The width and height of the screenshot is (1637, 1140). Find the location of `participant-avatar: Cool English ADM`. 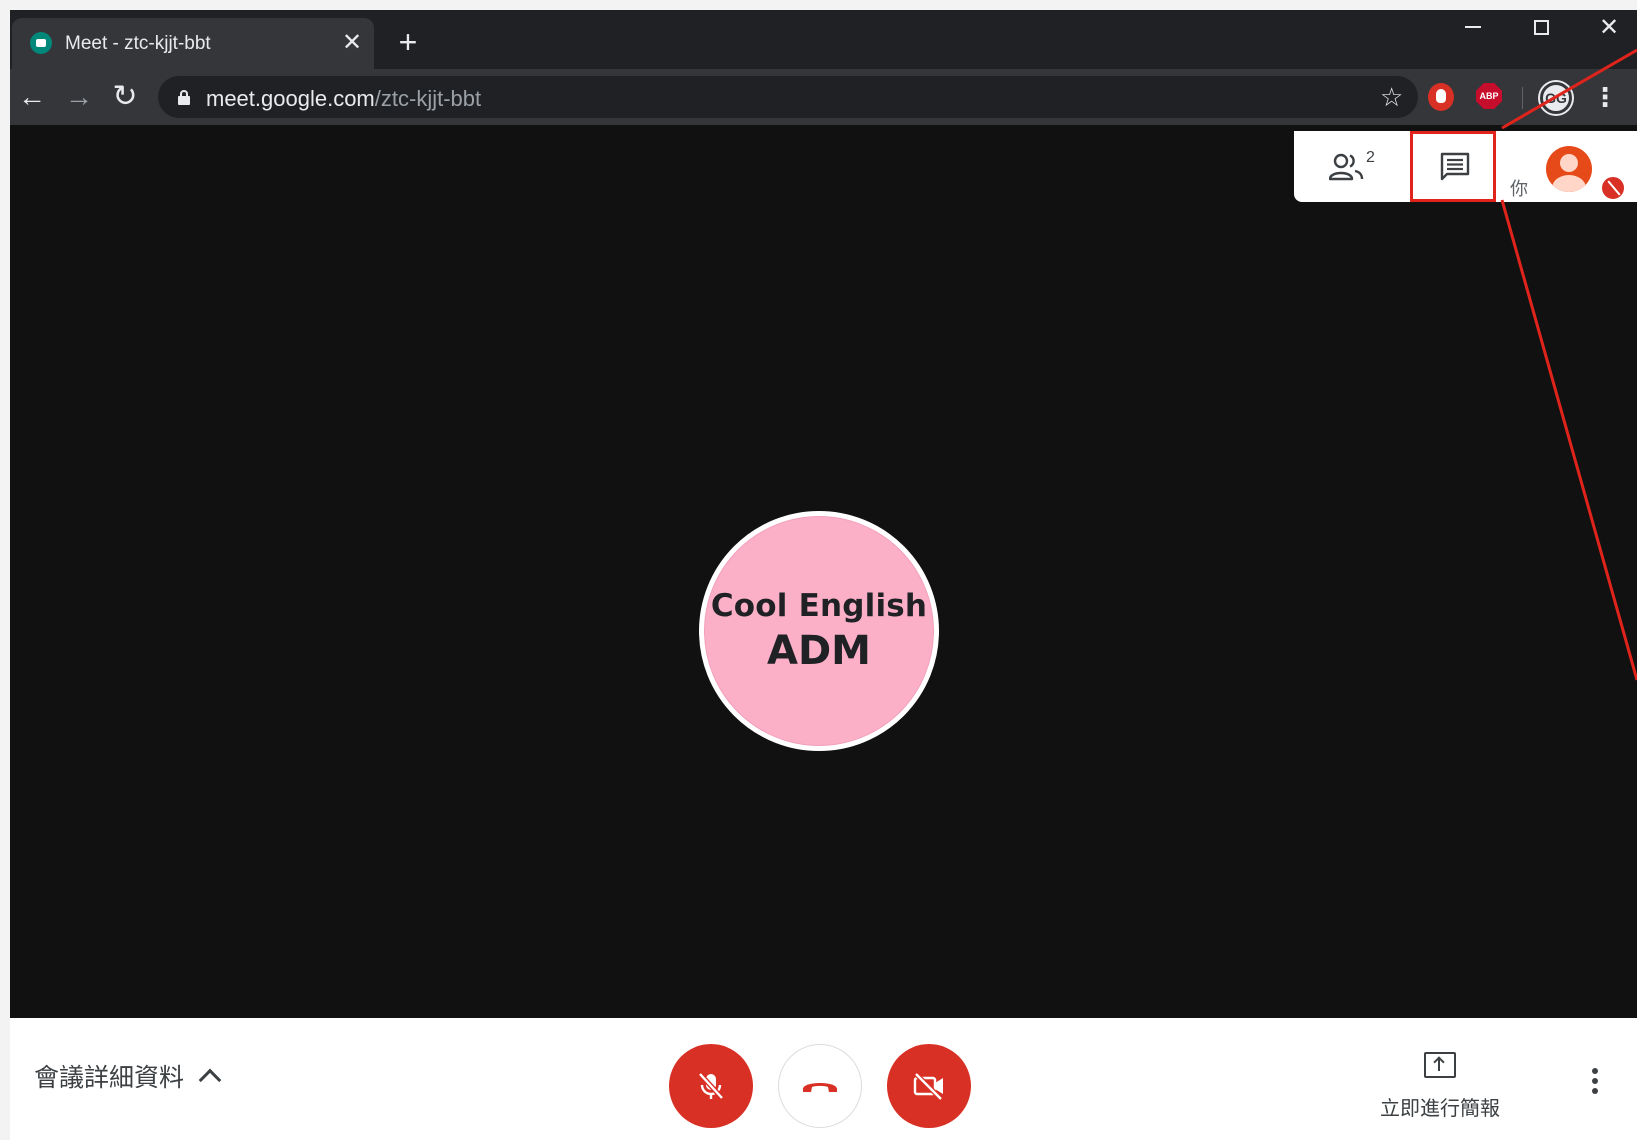

participant-avatar: Cool English ADM is located at coordinates (819, 631).